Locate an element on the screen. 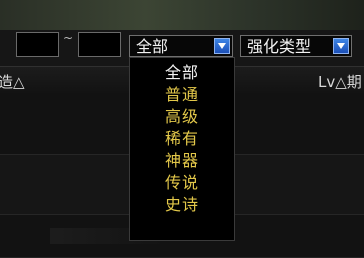 The height and width of the screenshot is (258, 364). dropdown-option: 史诗 is located at coordinates (182, 205).